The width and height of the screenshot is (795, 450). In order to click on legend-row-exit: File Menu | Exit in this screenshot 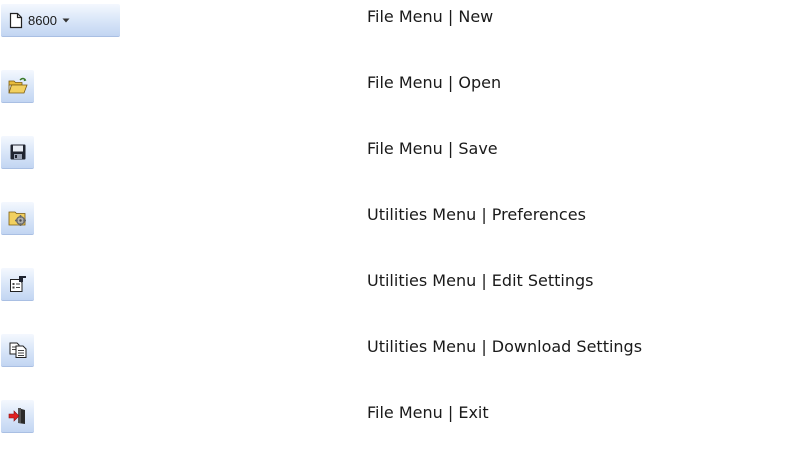, I will do `click(397, 418)`.